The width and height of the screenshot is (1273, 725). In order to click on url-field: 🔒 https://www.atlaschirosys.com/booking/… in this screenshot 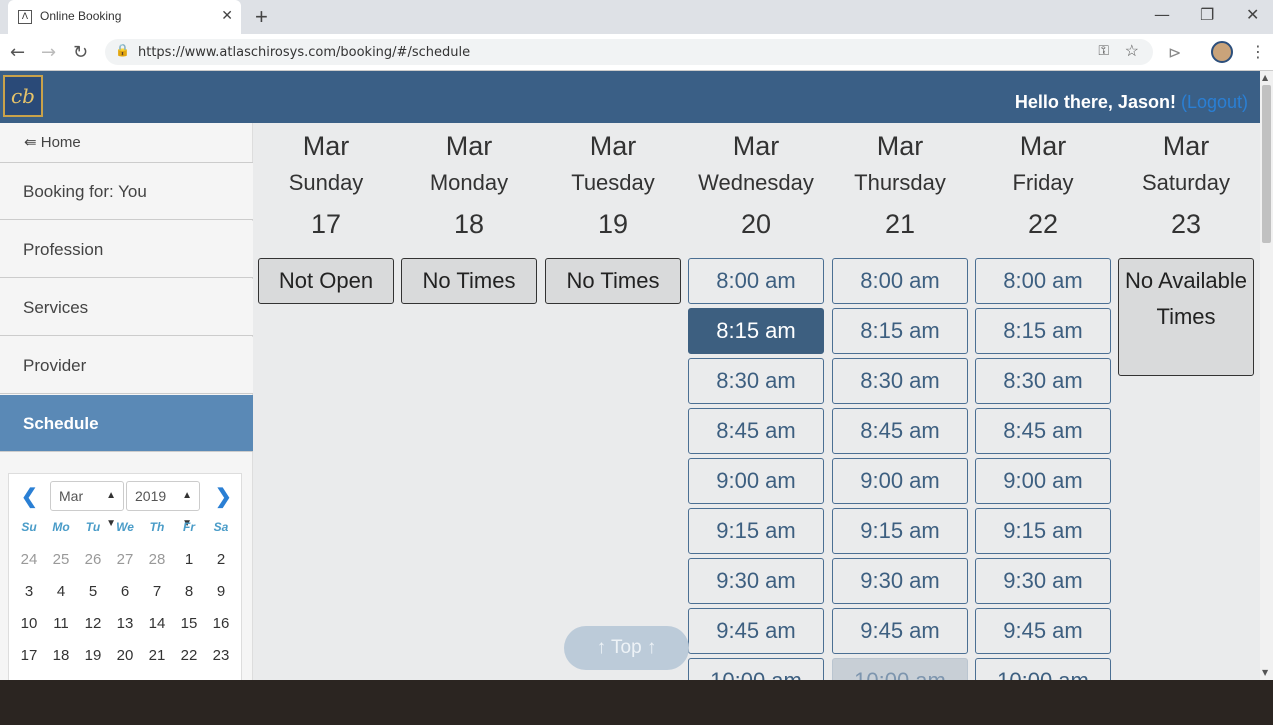, I will do `click(629, 52)`.